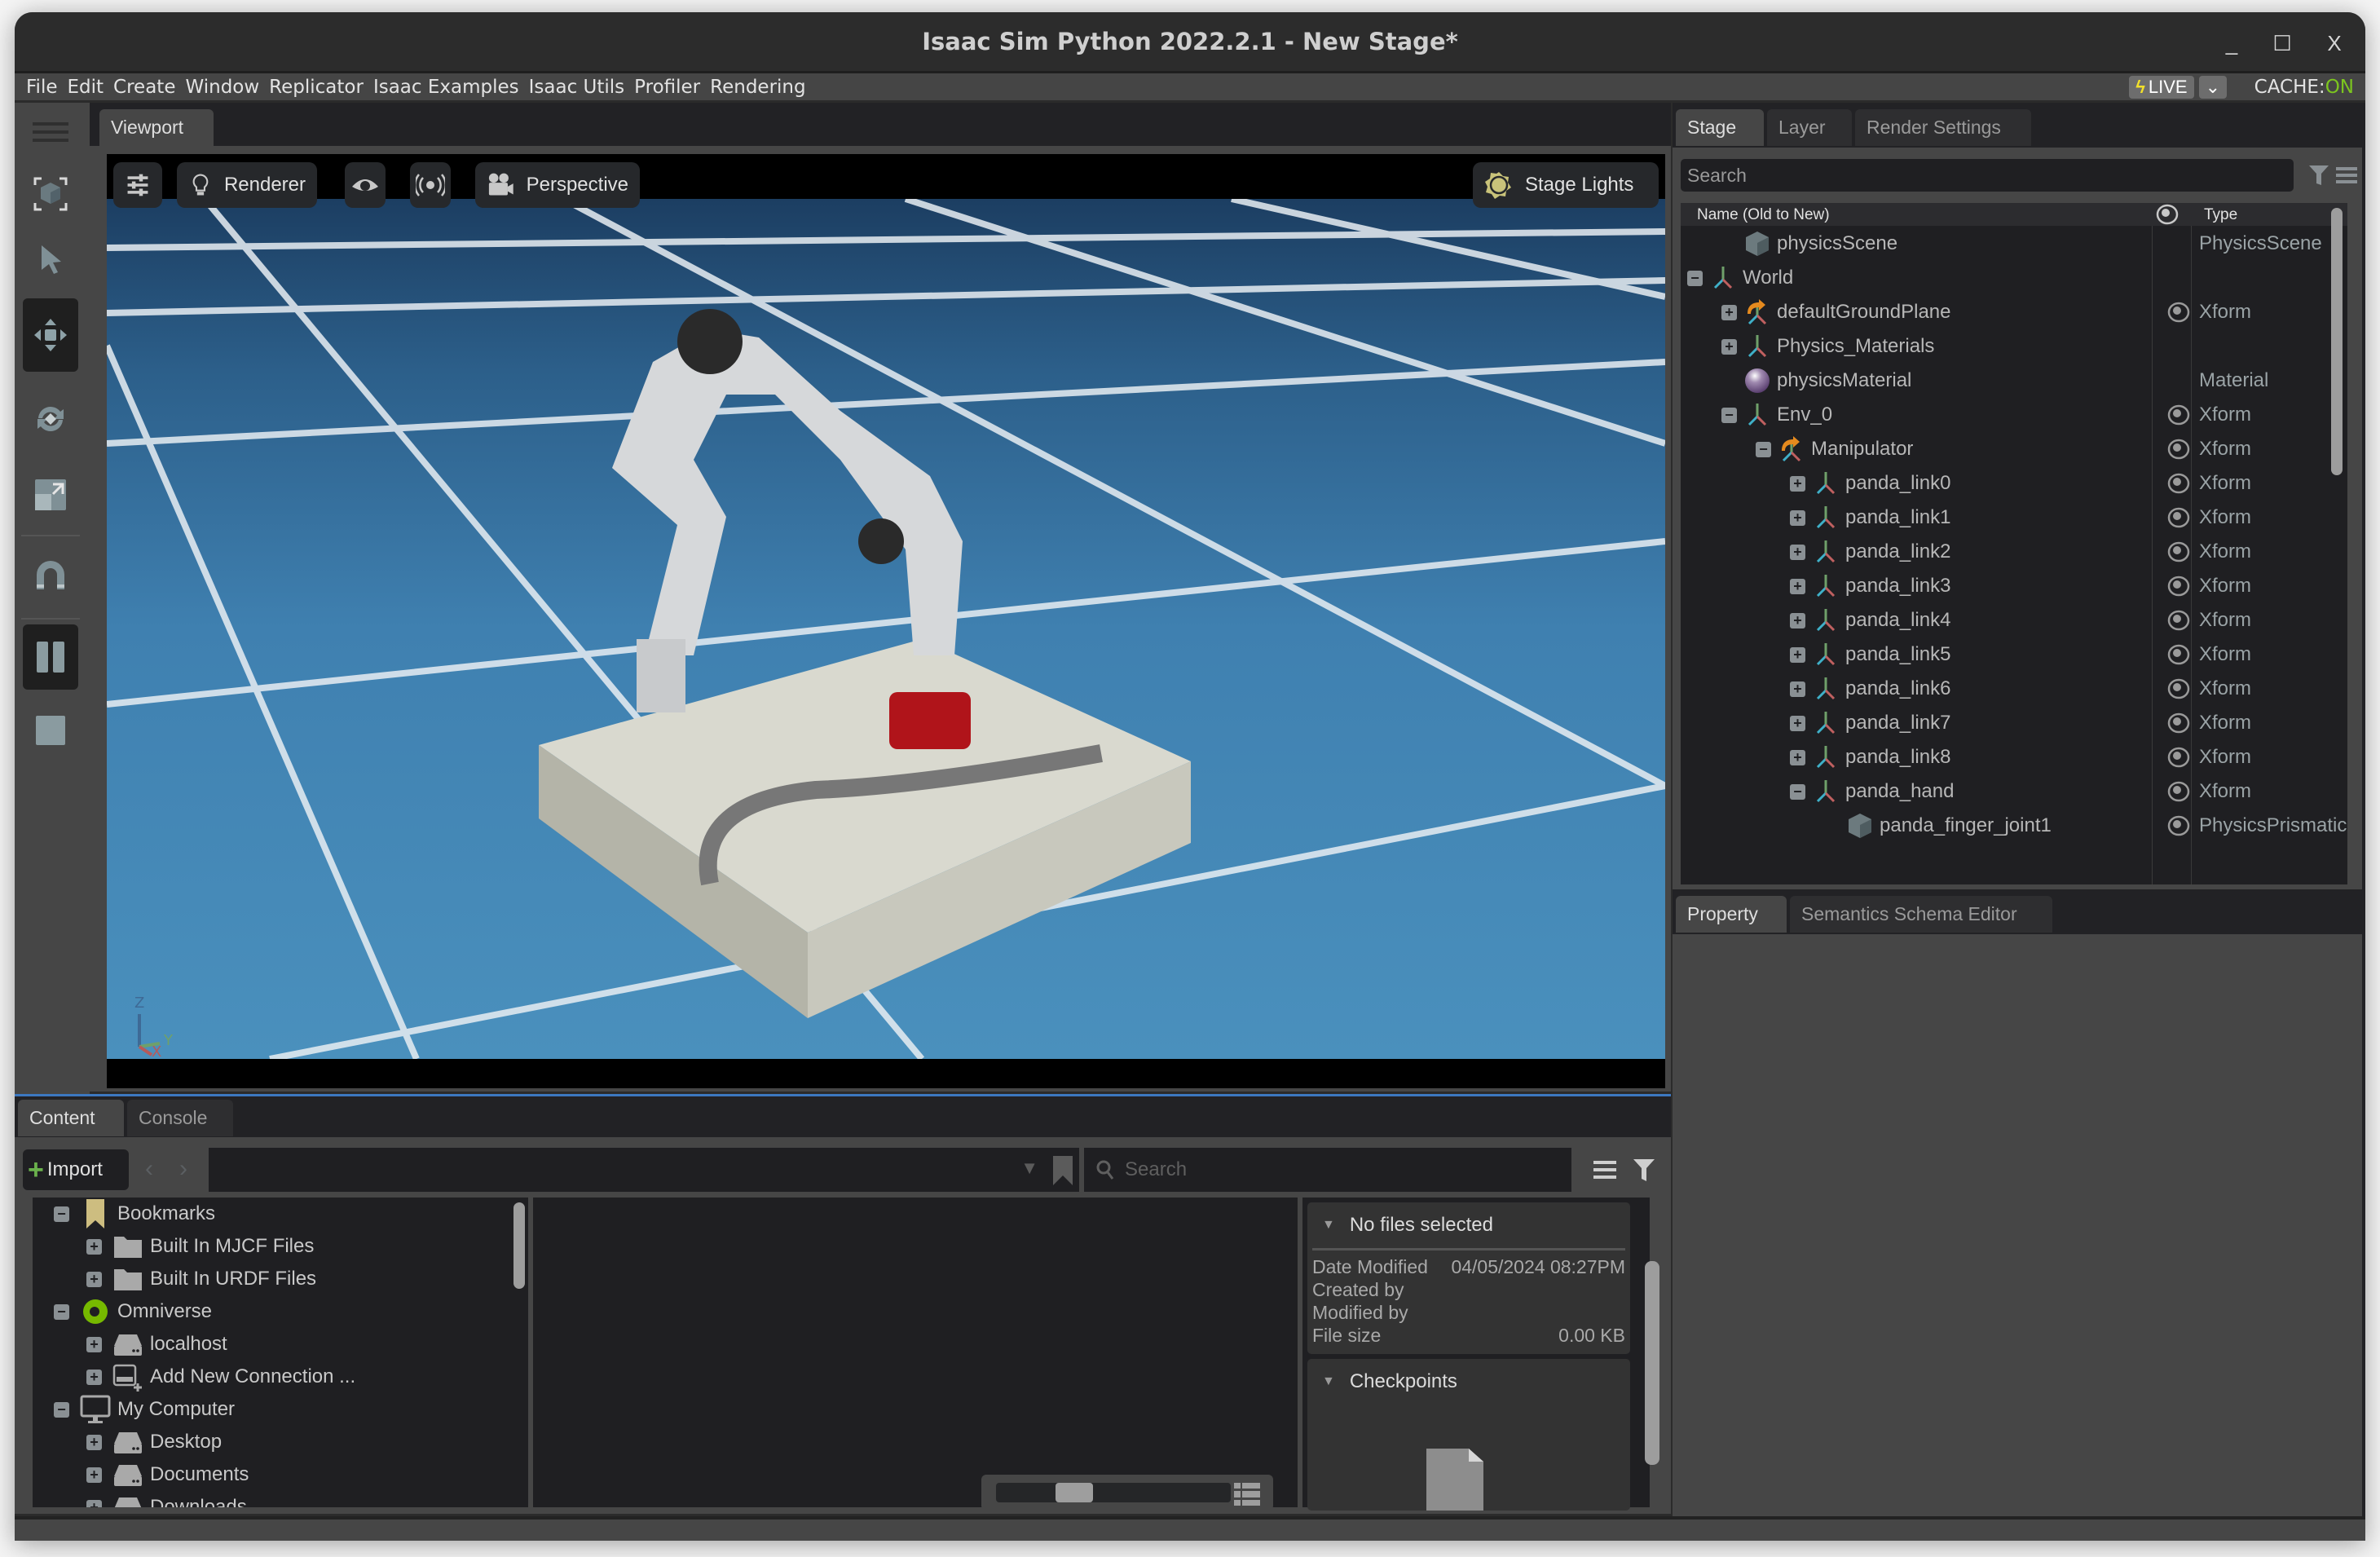  What do you see at coordinates (86, 87) in the screenshot?
I see `menu-edit: Edit` at bounding box center [86, 87].